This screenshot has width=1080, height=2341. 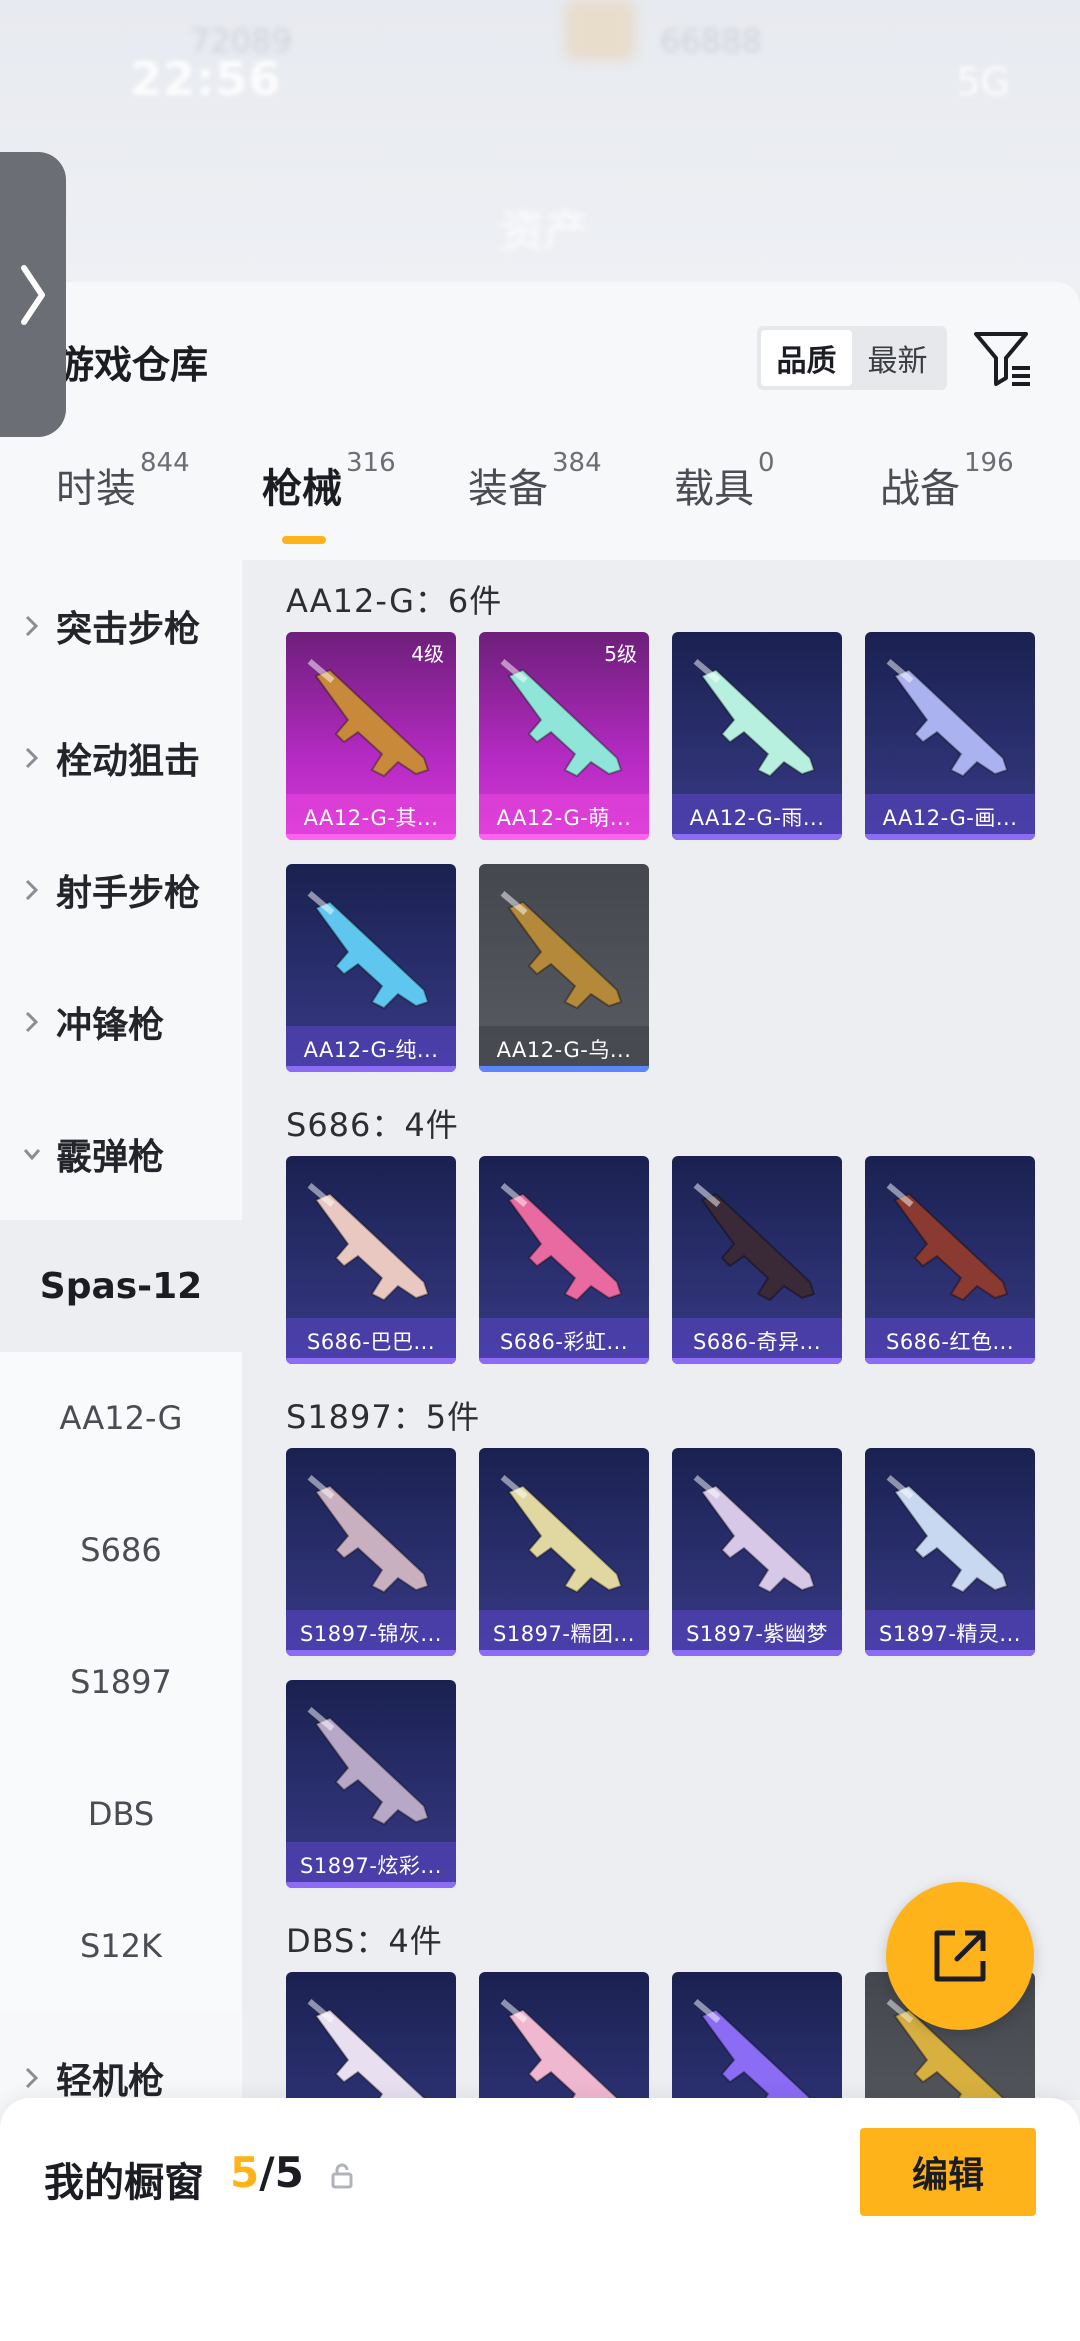 I want to click on blurred-avatar, so click(x=600, y=30).